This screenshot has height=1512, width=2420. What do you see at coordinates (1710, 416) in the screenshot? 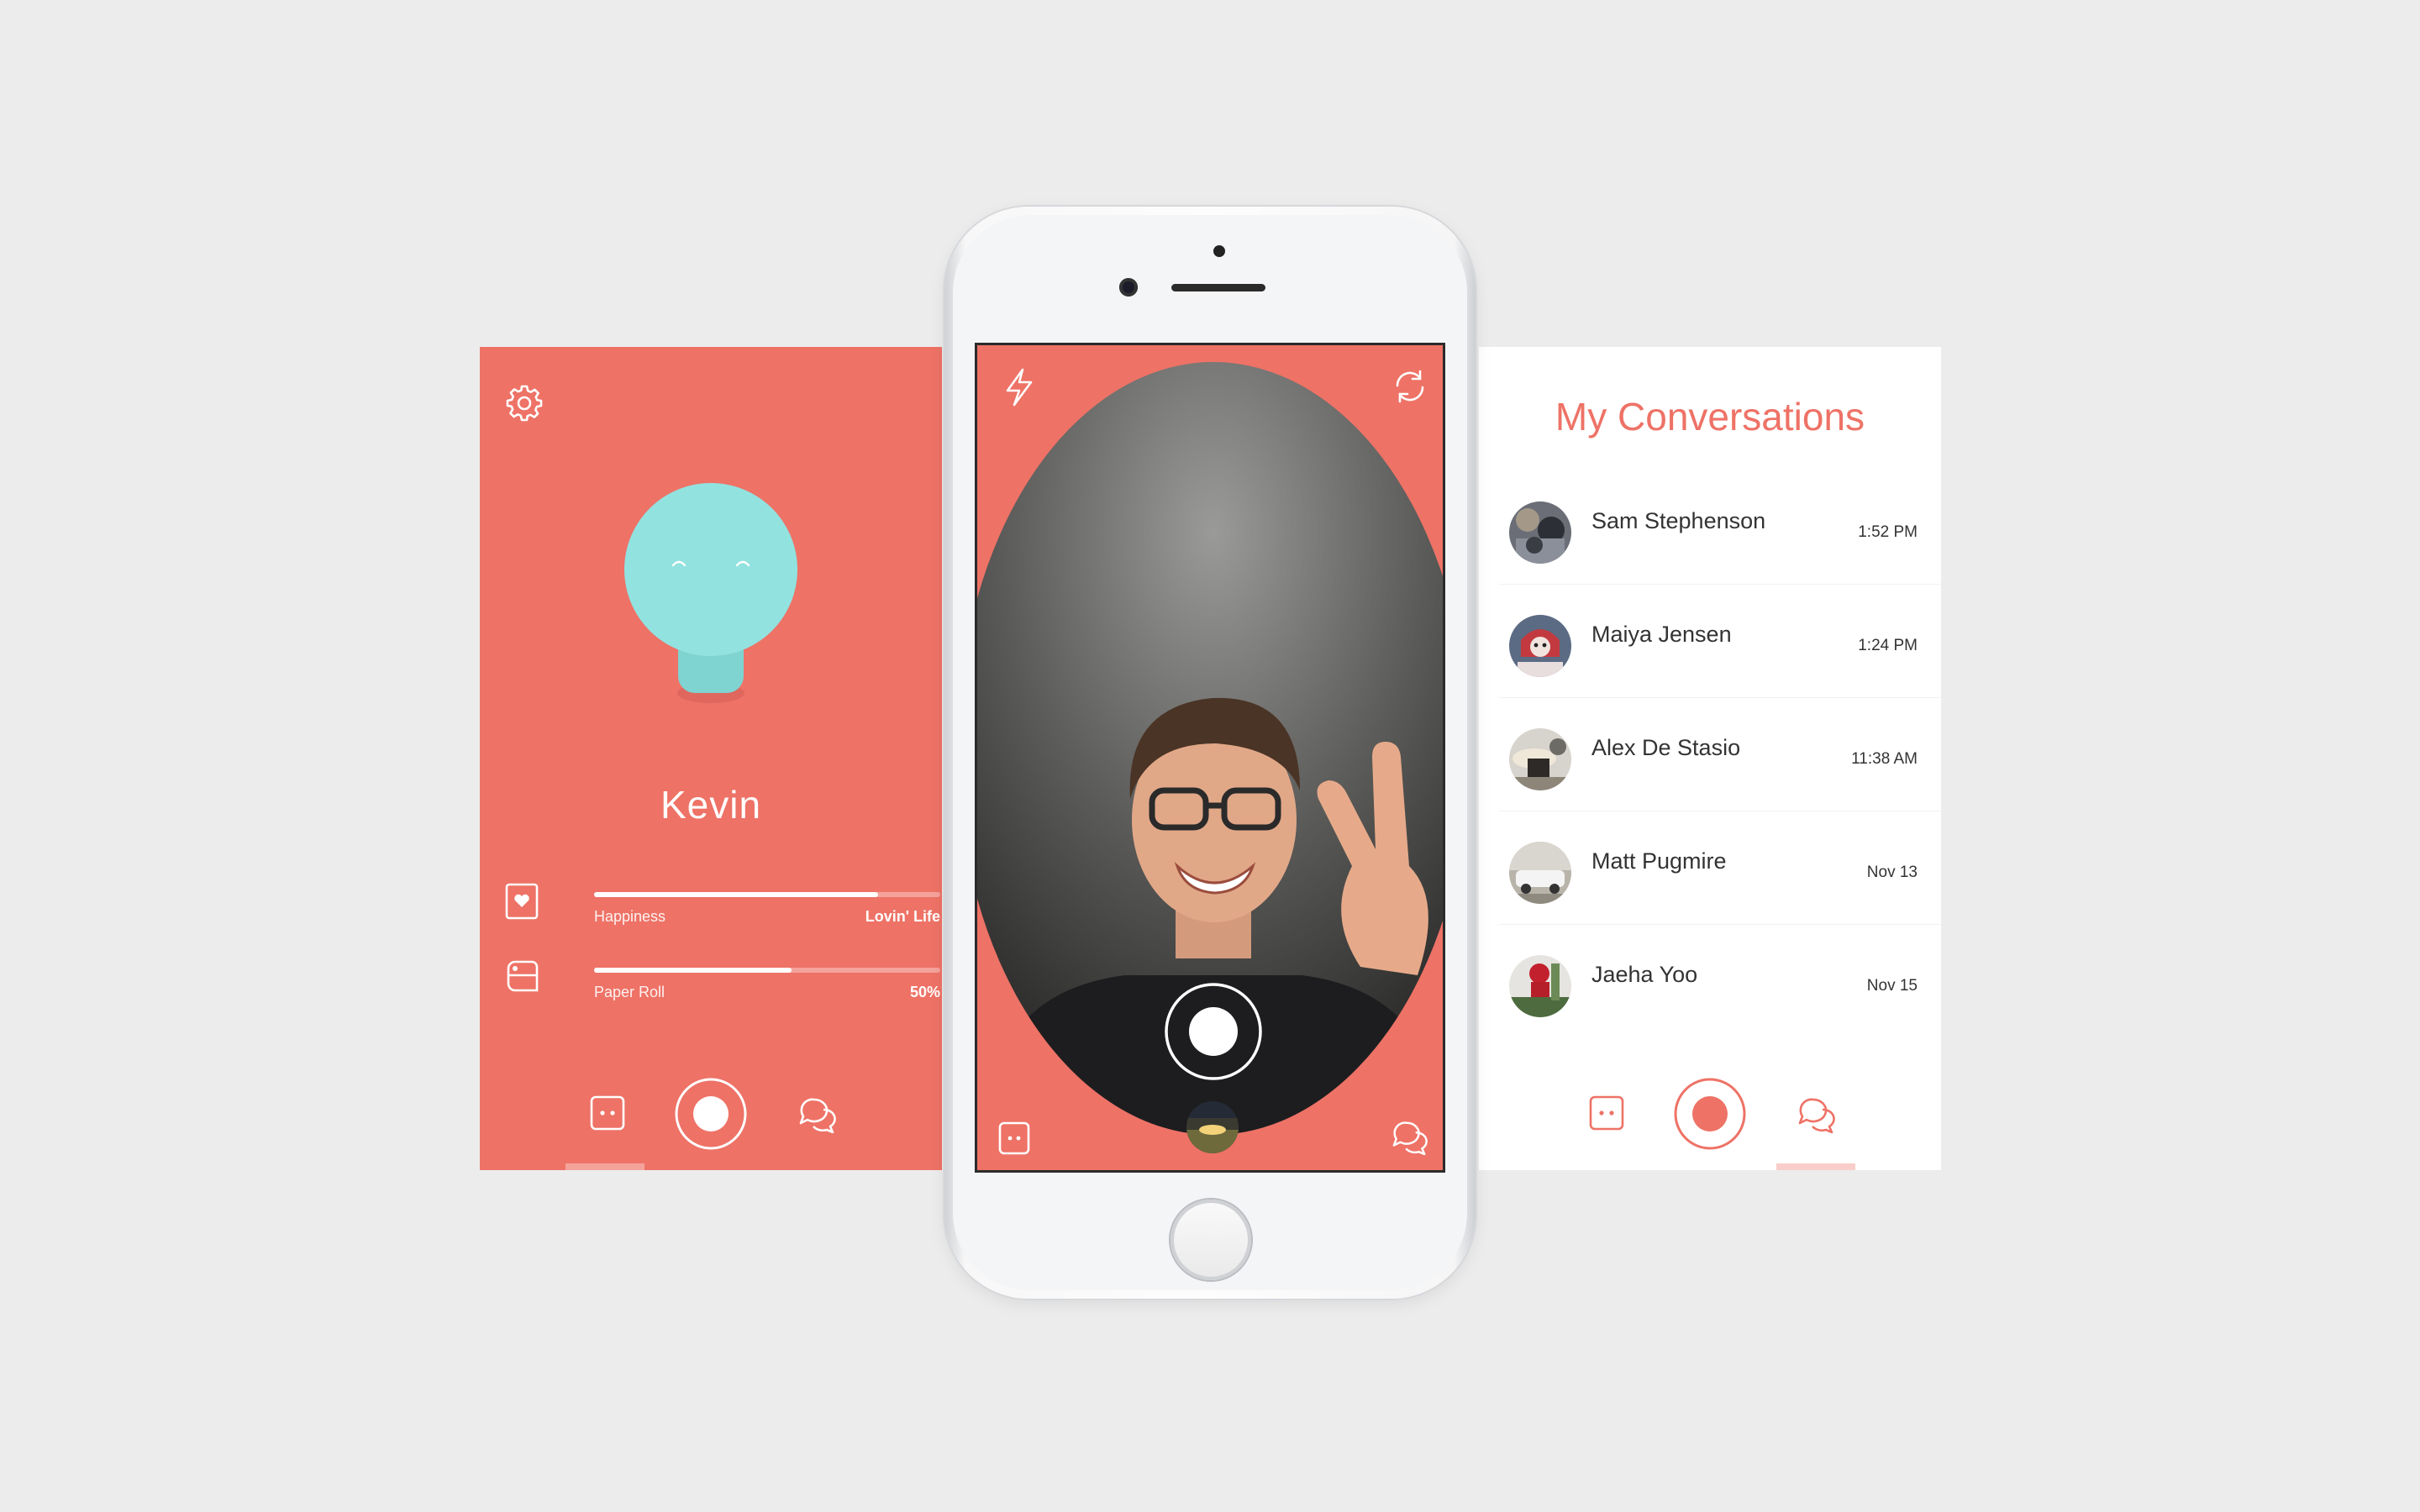
I see `conversations-title: My Conversations` at bounding box center [1710, 416].